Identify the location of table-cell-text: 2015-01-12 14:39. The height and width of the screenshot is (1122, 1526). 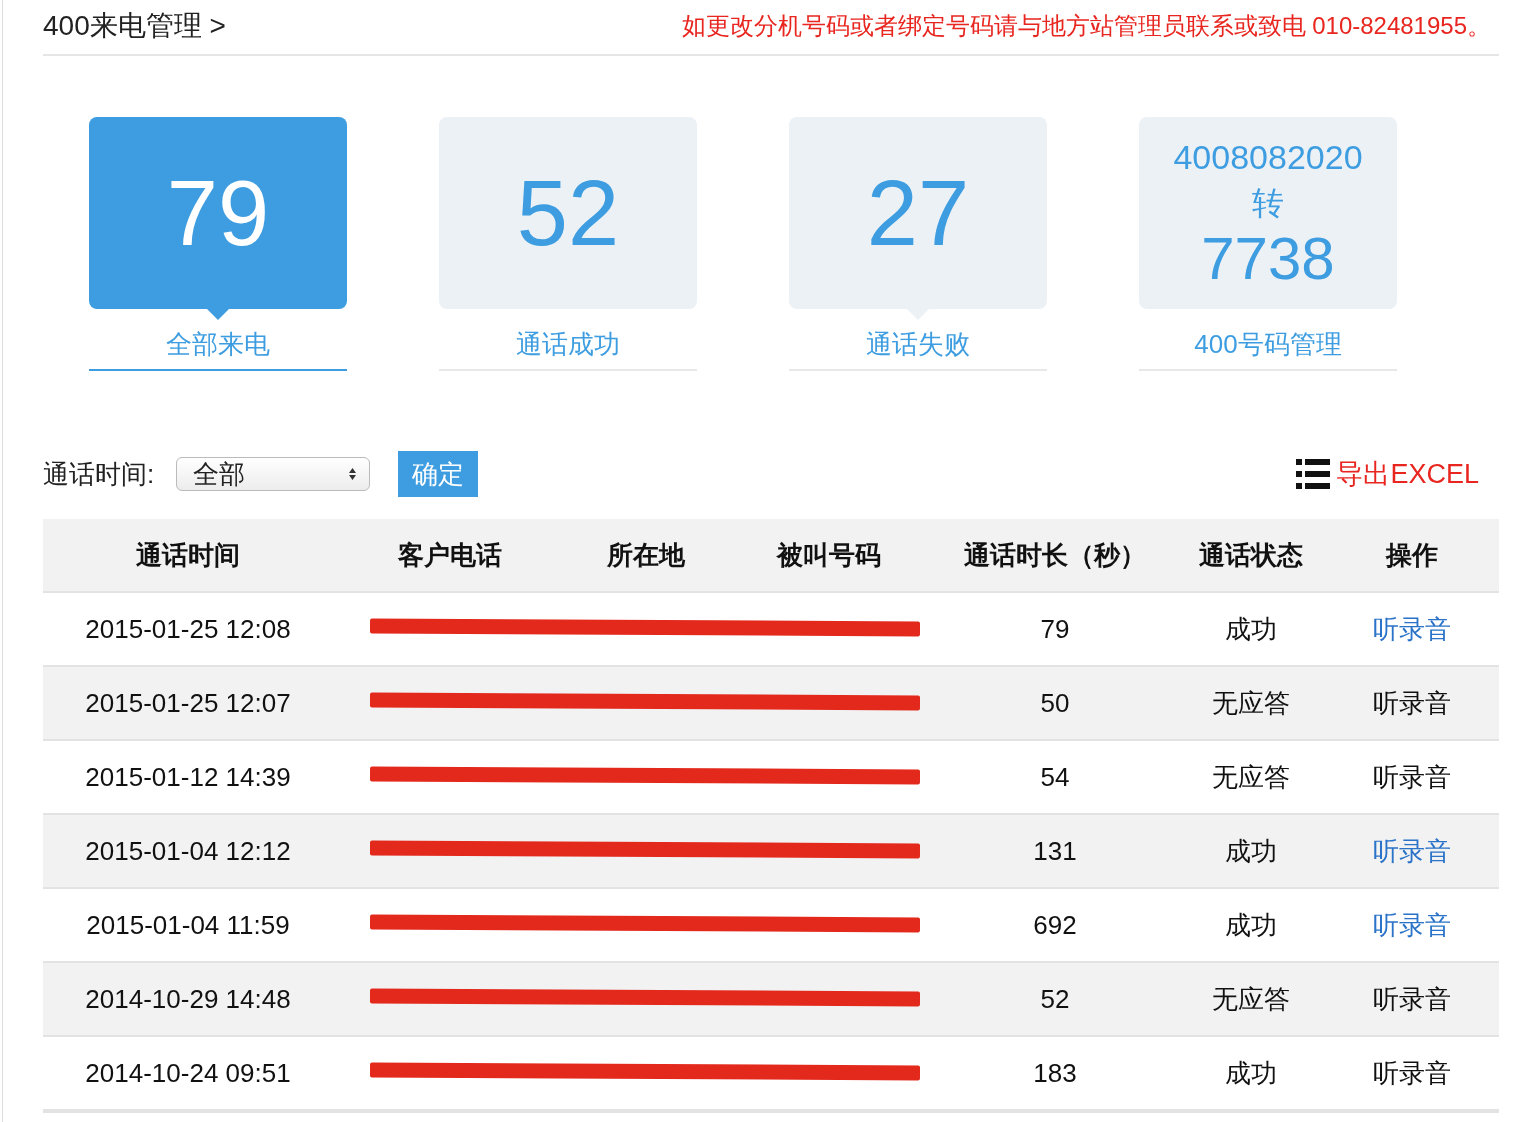
(188, 777).